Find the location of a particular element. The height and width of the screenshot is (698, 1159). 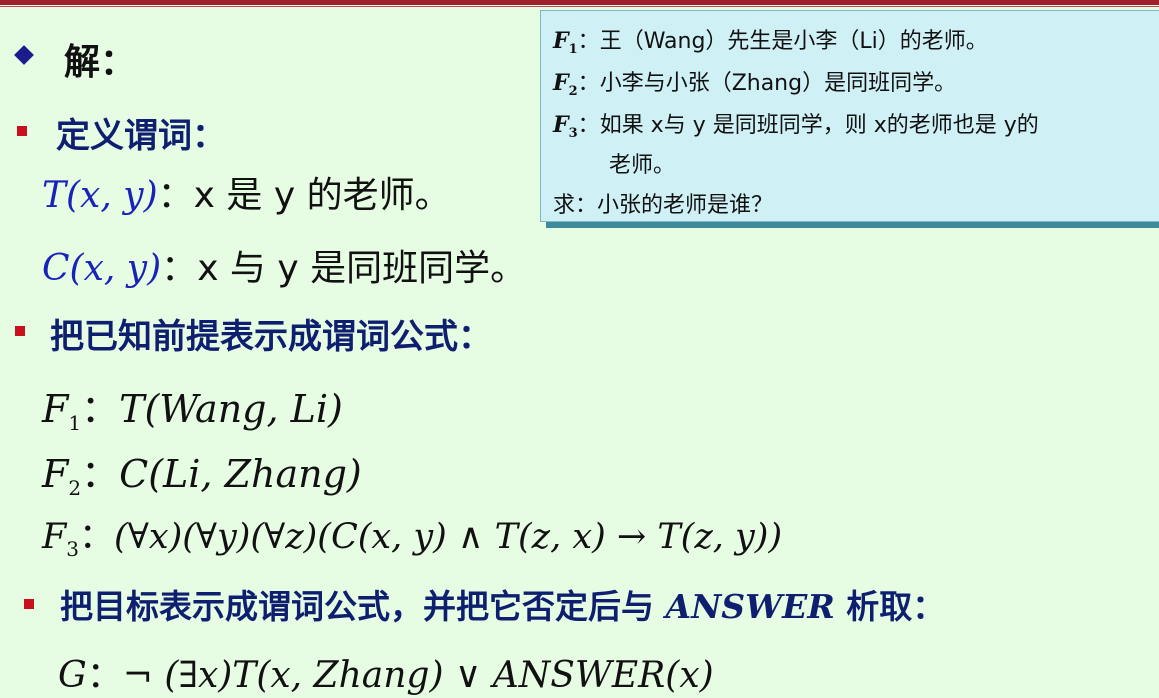

goal-formula: G：¬ (∃x)T(x, Zhang) ∨ ANSWER(x) is located at coordinates (386, 672).